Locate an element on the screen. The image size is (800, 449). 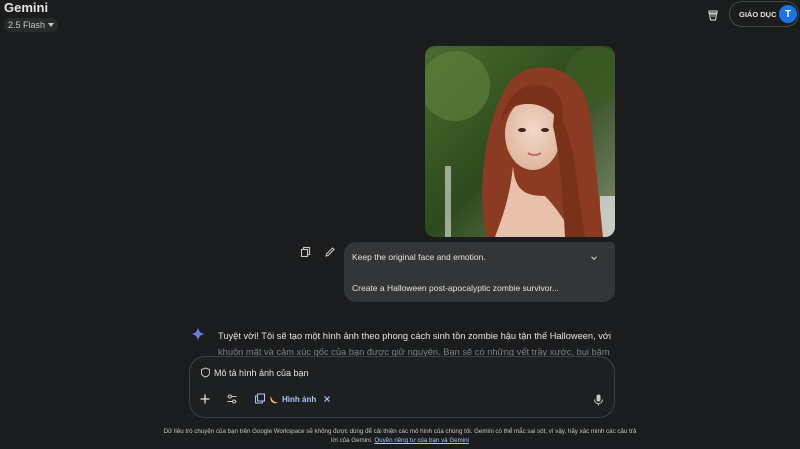
model-selector: 2.5 Flash is located at coordinates (31, 25).